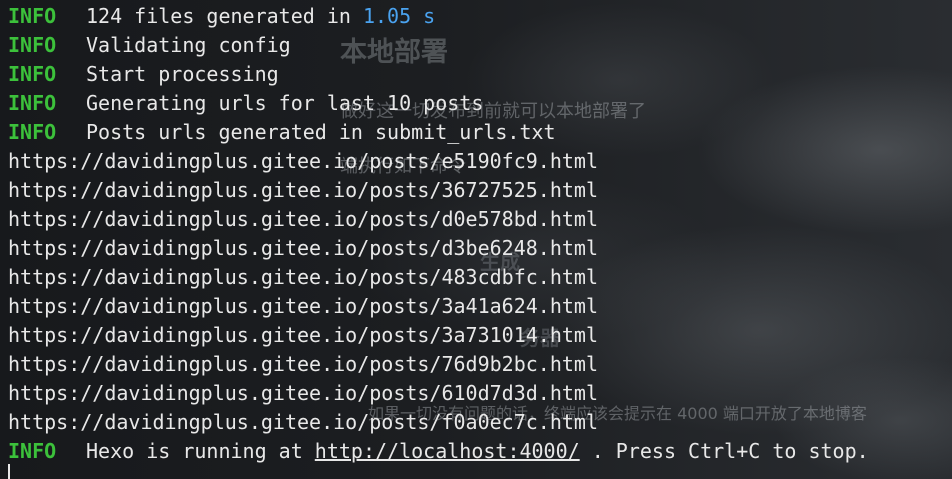  I want to click on log-line: INFO Start processing, so click(143, 74).